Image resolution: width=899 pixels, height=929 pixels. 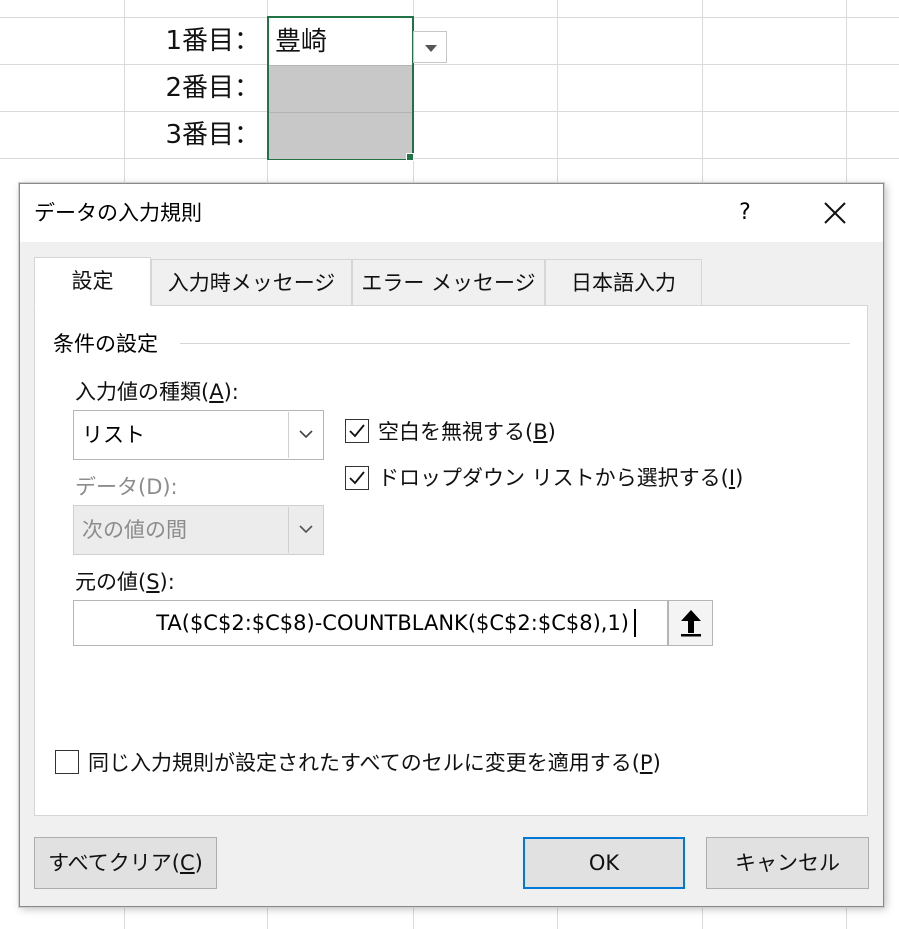 What do you see at coordinates (410, 157) in the screenshot?
I see `fill-handle` at bounding box center [410, 157].